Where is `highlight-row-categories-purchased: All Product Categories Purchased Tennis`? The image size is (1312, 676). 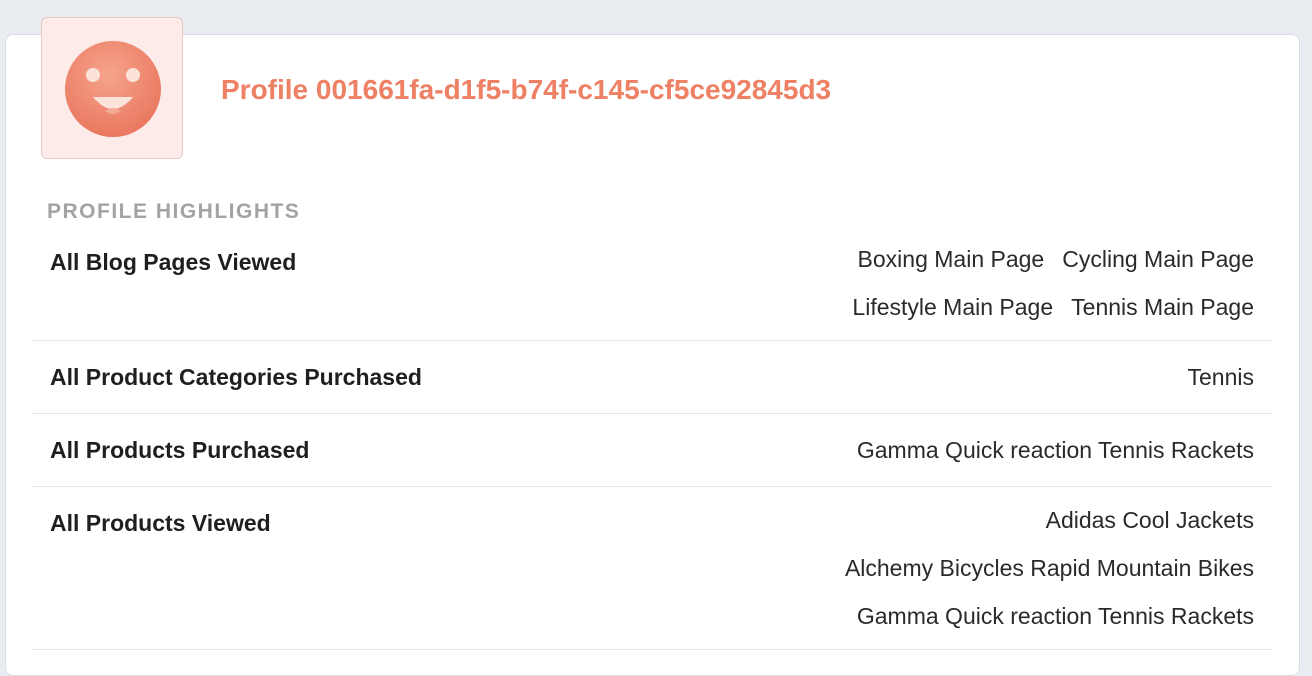
highlight-row-categories-purchased: All Product Categories Purchased Tennis is located at coordinates (652, 377).